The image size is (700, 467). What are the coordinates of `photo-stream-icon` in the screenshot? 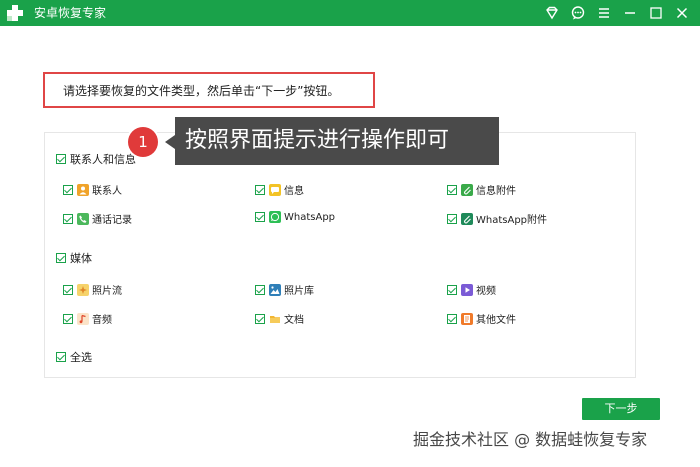 It's located at (83, 289).